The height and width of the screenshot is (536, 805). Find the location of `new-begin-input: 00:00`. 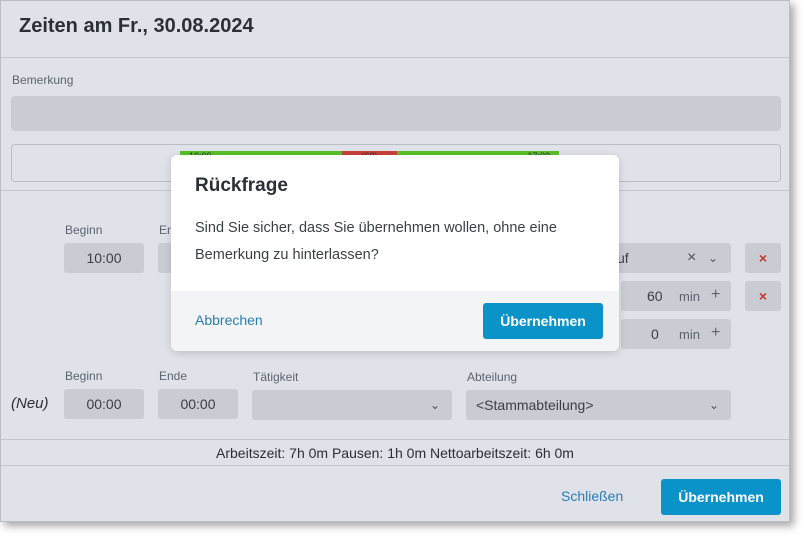

new-begin-input: 00:00 is located at coordinates (104, 404).